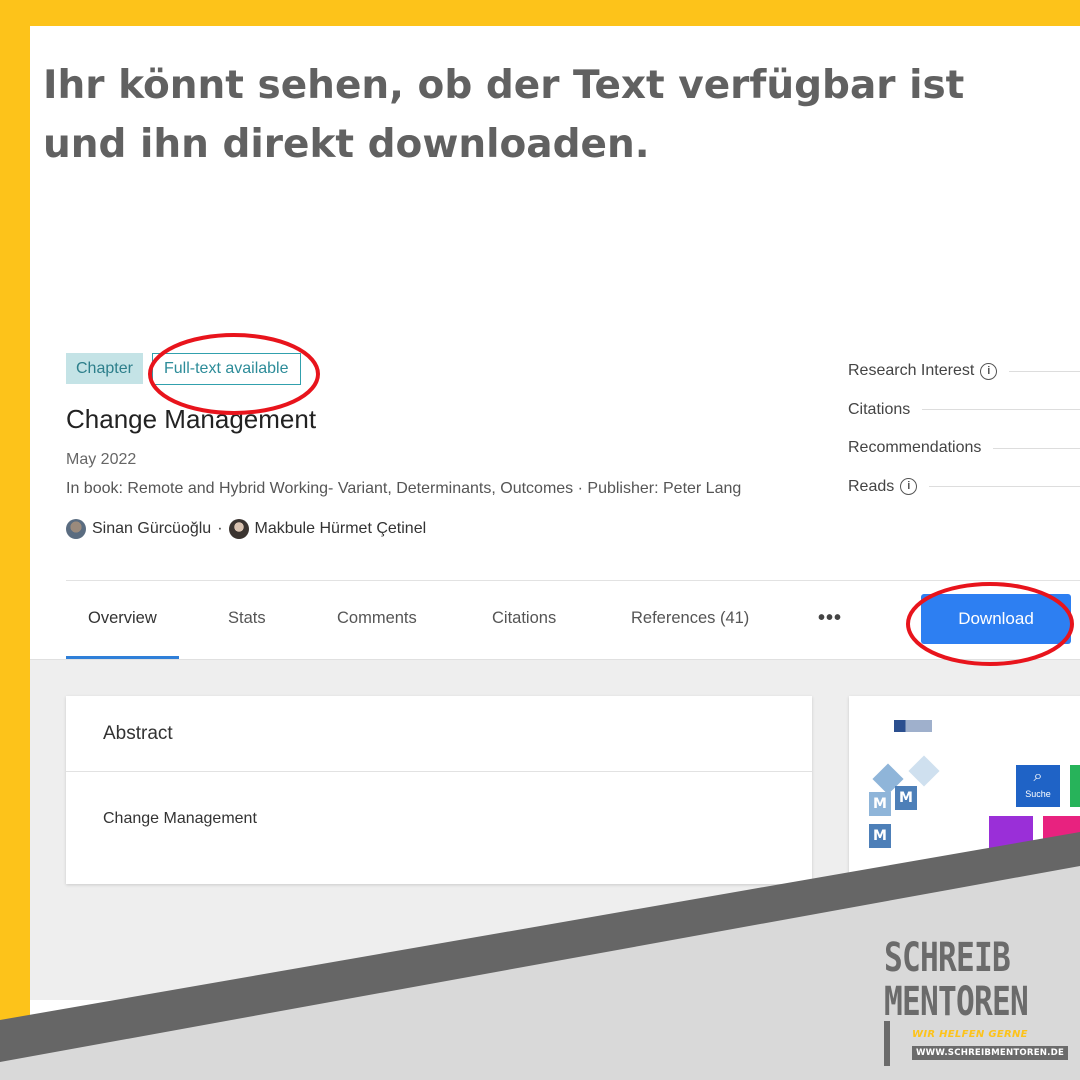 The height and width of the screenshot is (1080, 1080). I want to click on publication-title: Change Management, so click(191, 419).